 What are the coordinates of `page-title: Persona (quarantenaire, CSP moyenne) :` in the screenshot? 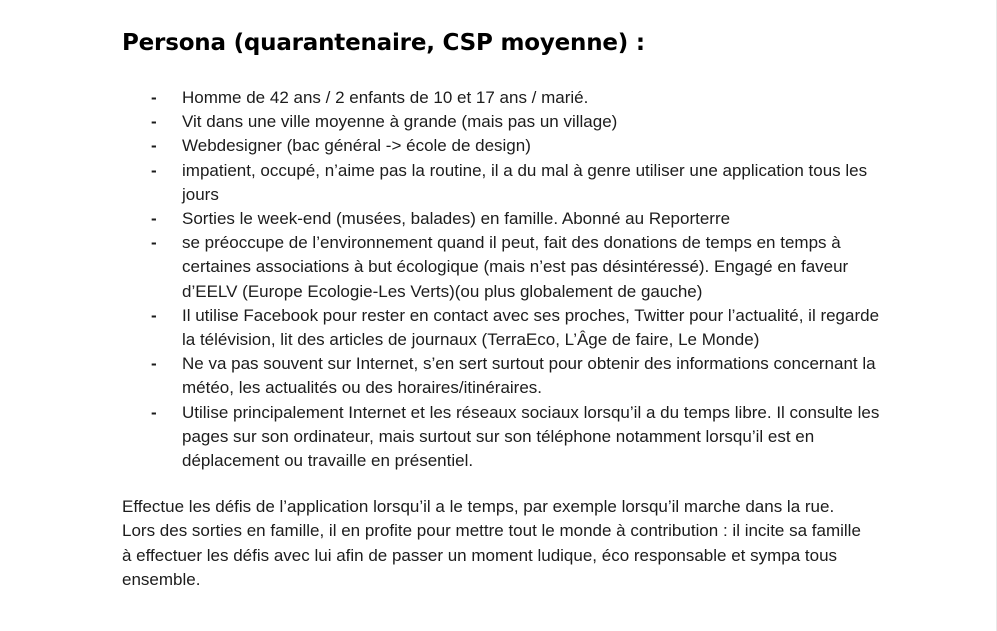 It's located at (383, 43).